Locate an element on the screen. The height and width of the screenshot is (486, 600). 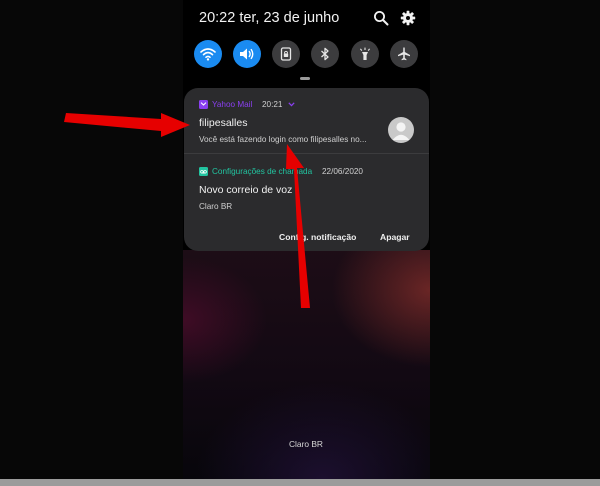
clear-all-button: Apagar is located at coordinates (395, 237).